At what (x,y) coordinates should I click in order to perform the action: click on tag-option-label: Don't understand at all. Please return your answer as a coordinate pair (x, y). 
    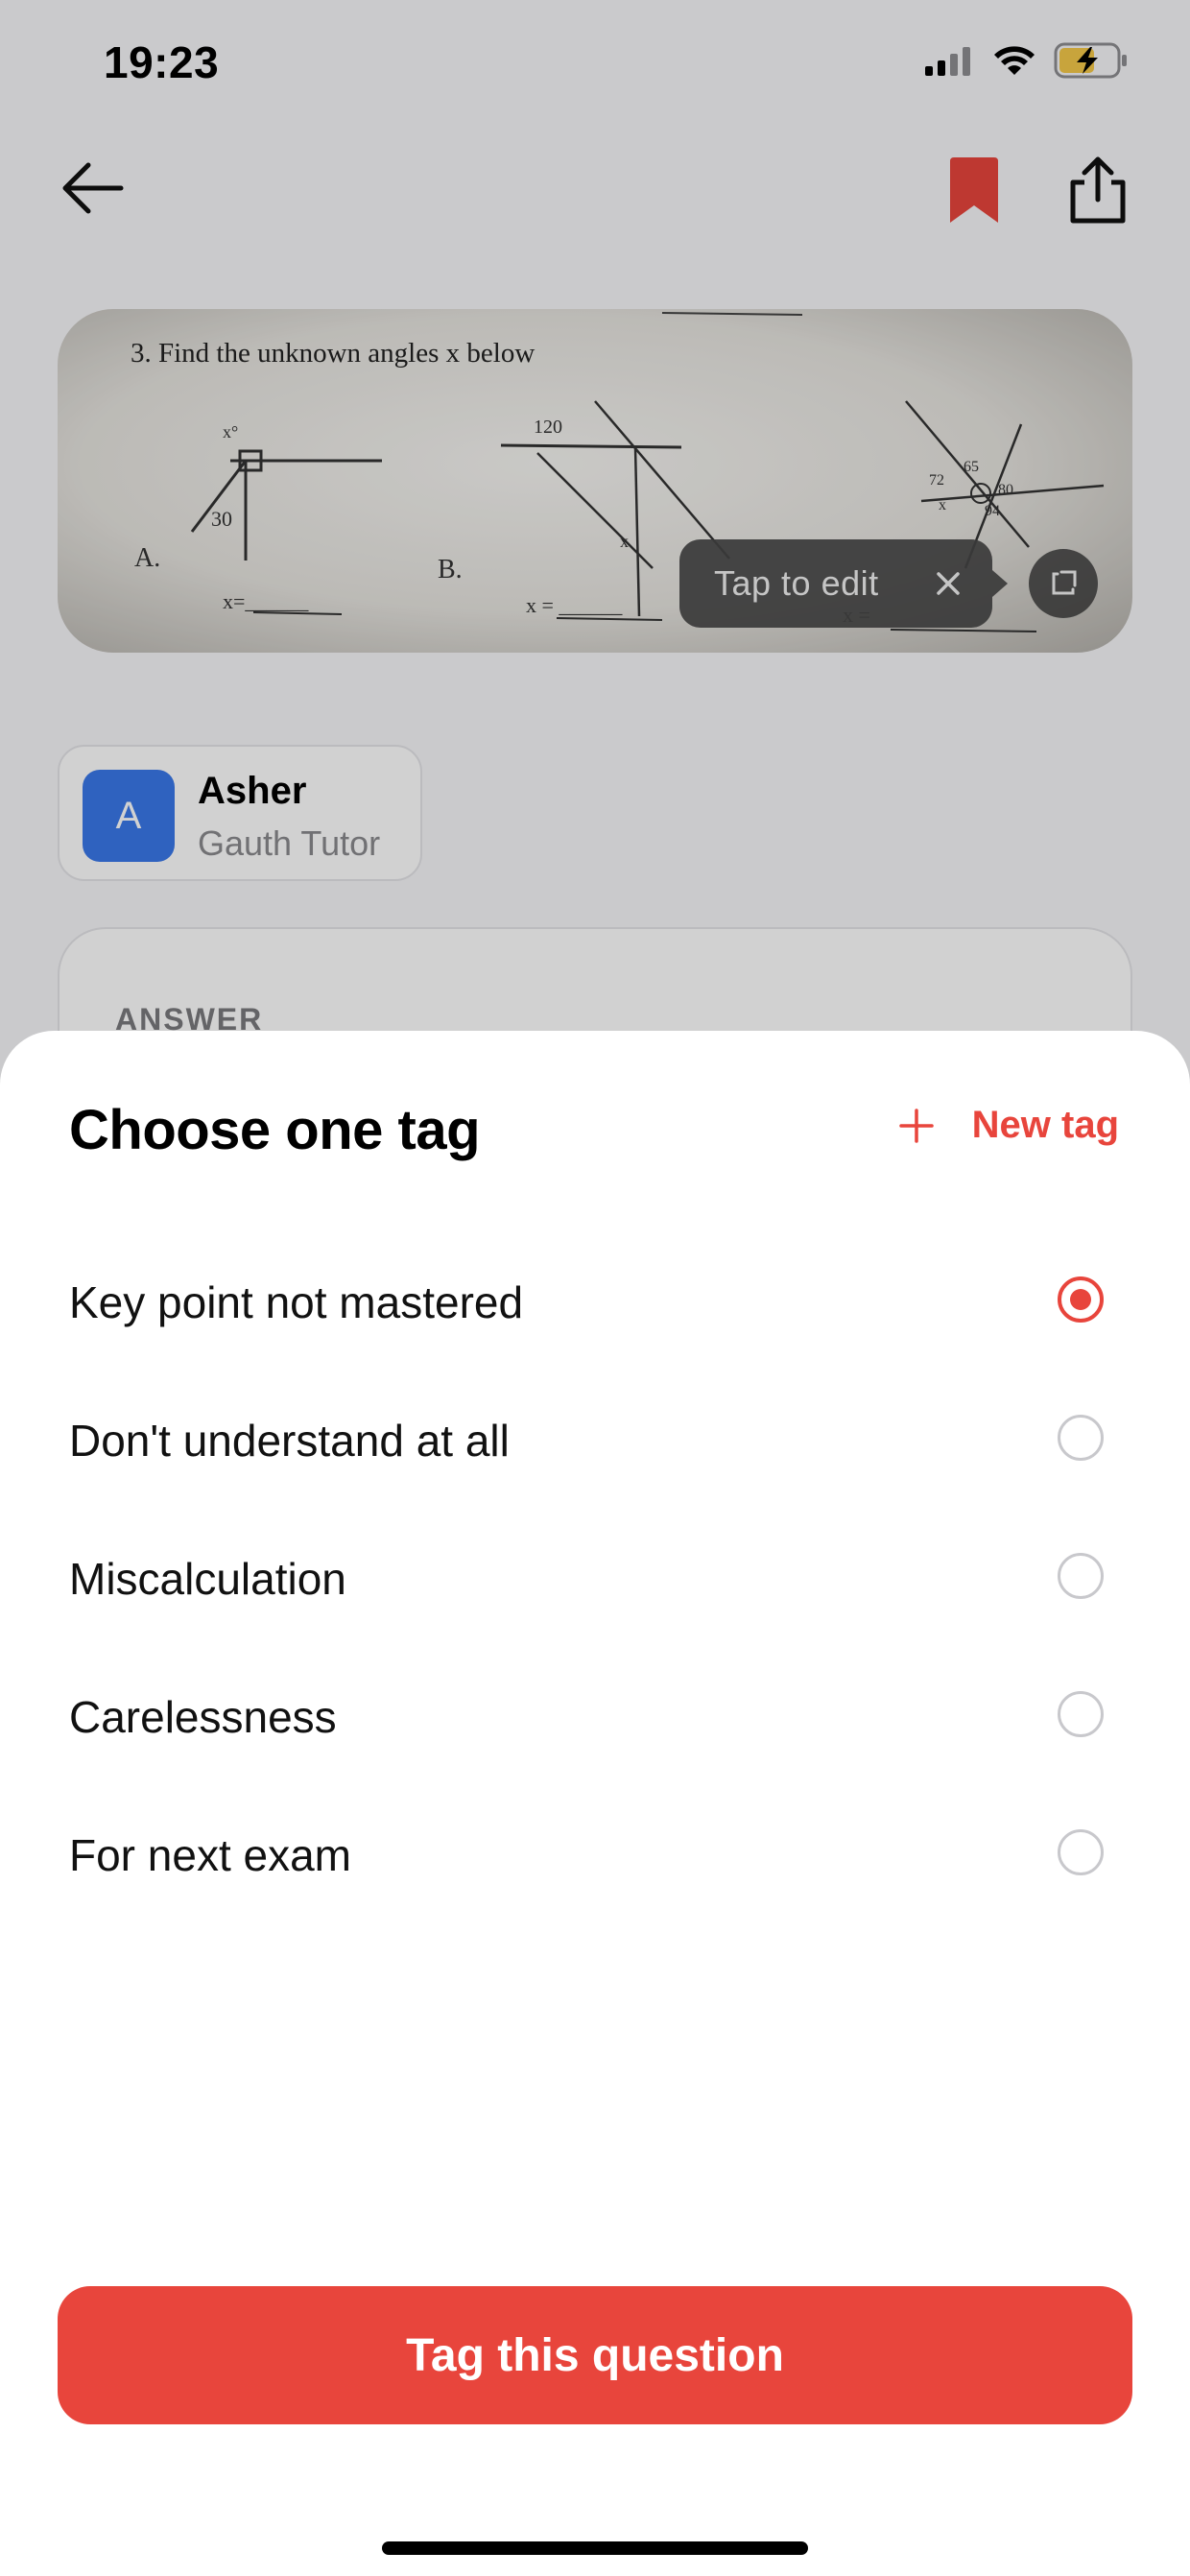
    Looking at the image, I should click on (290, 1441).